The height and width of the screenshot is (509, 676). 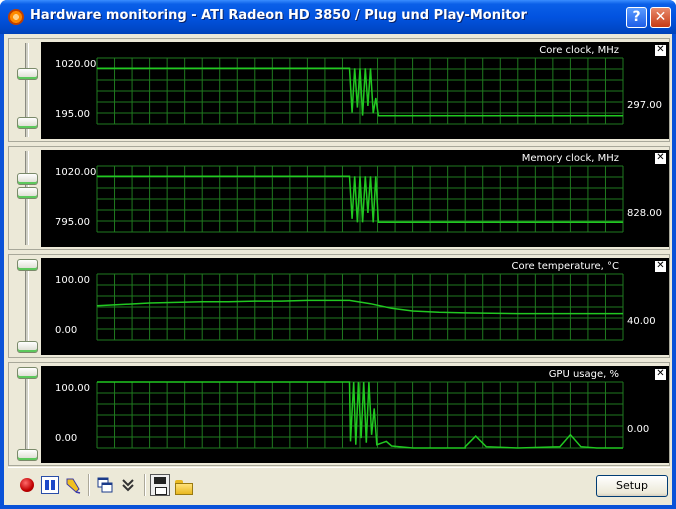 What do you see at coordinates (360, 307) in the screenshot?
I see `core-temperature-plot` at bounding box center [360, 307].